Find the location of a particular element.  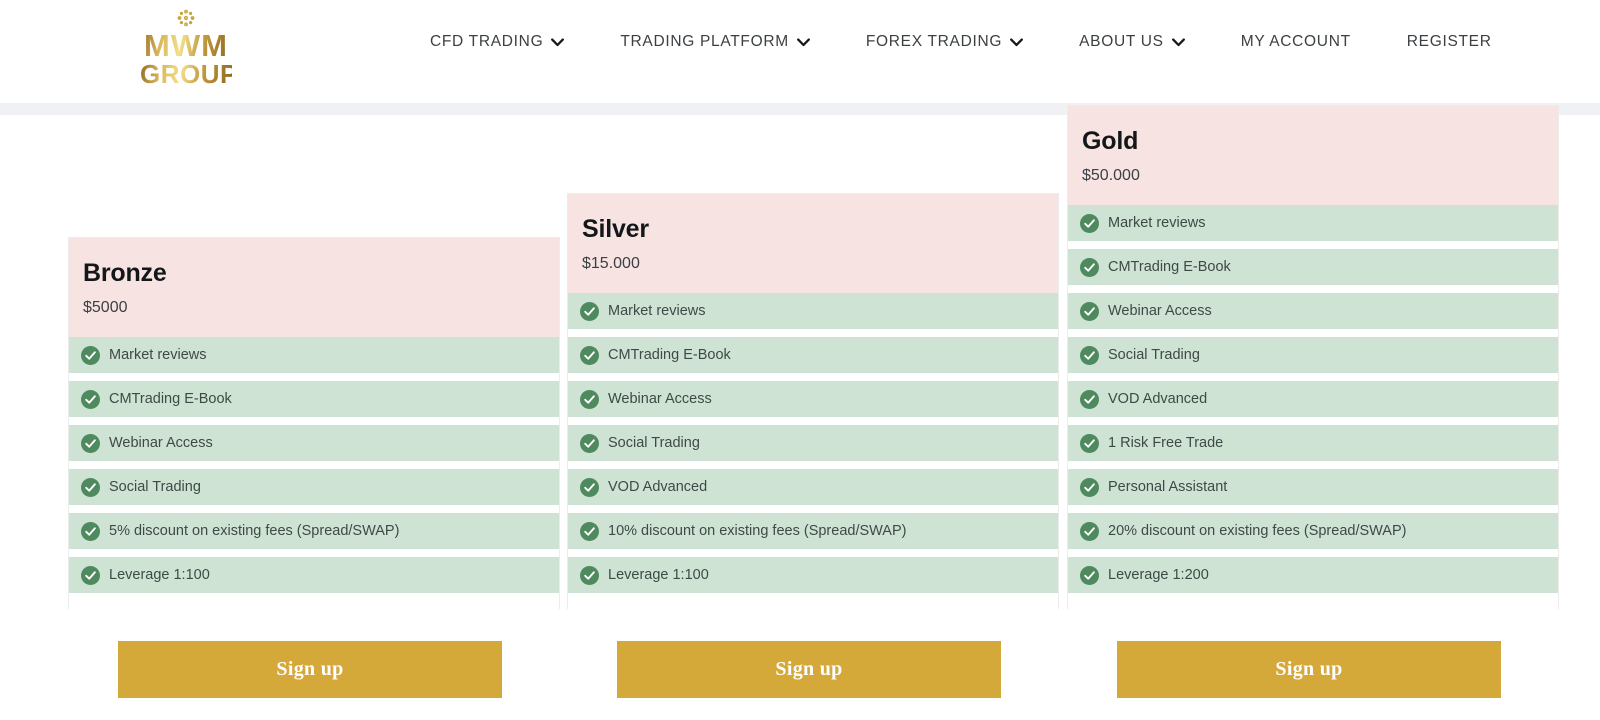

nav-item-register: REGISTER is located at coordinates (1449, 42).